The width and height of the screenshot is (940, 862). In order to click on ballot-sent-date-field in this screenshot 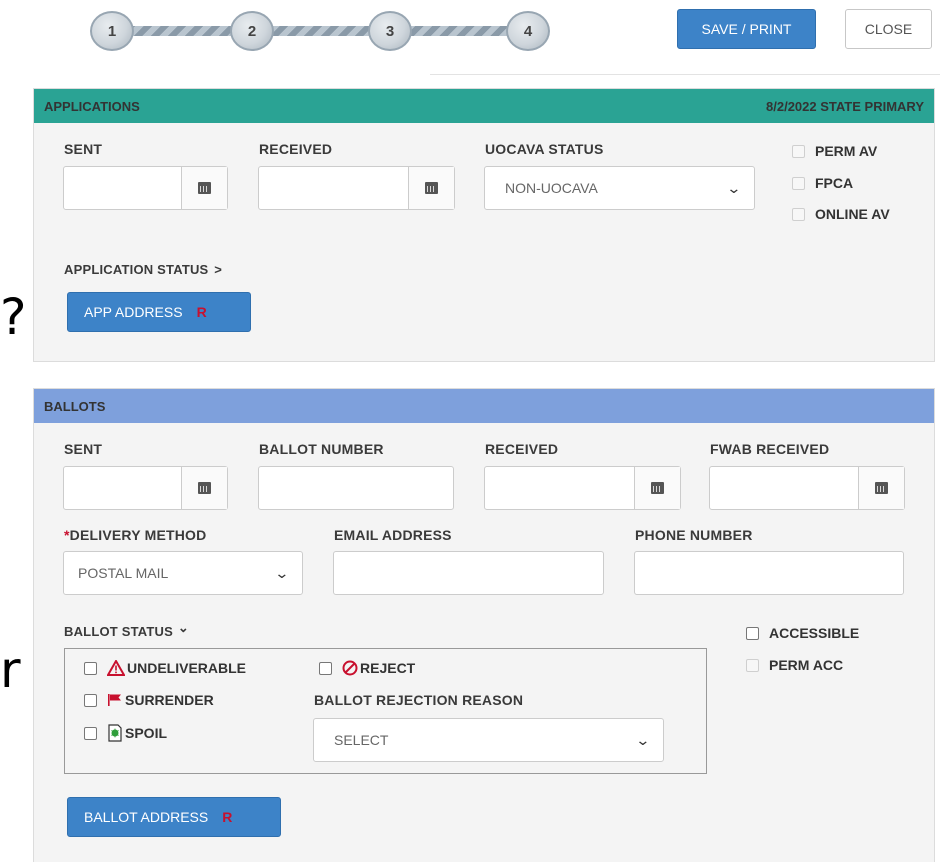, I will do `click(145, 488)`.